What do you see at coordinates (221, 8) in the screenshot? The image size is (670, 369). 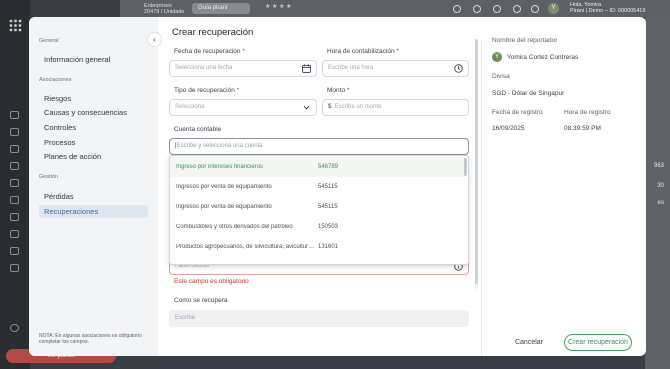 I see `guide-badge: Guía pirani` at bounding box center [221, 8].